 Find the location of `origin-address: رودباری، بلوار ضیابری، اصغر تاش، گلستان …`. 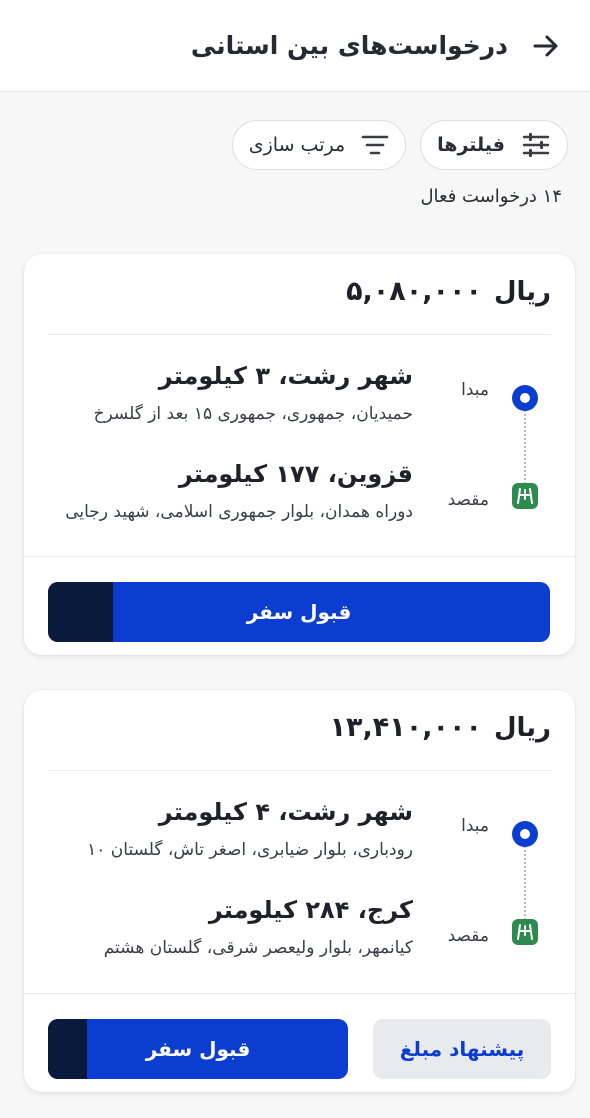

origin-address: رودباری، بلوار ضیابری، اصغر تاش، گلستان … is located at coordinates (250, 850).